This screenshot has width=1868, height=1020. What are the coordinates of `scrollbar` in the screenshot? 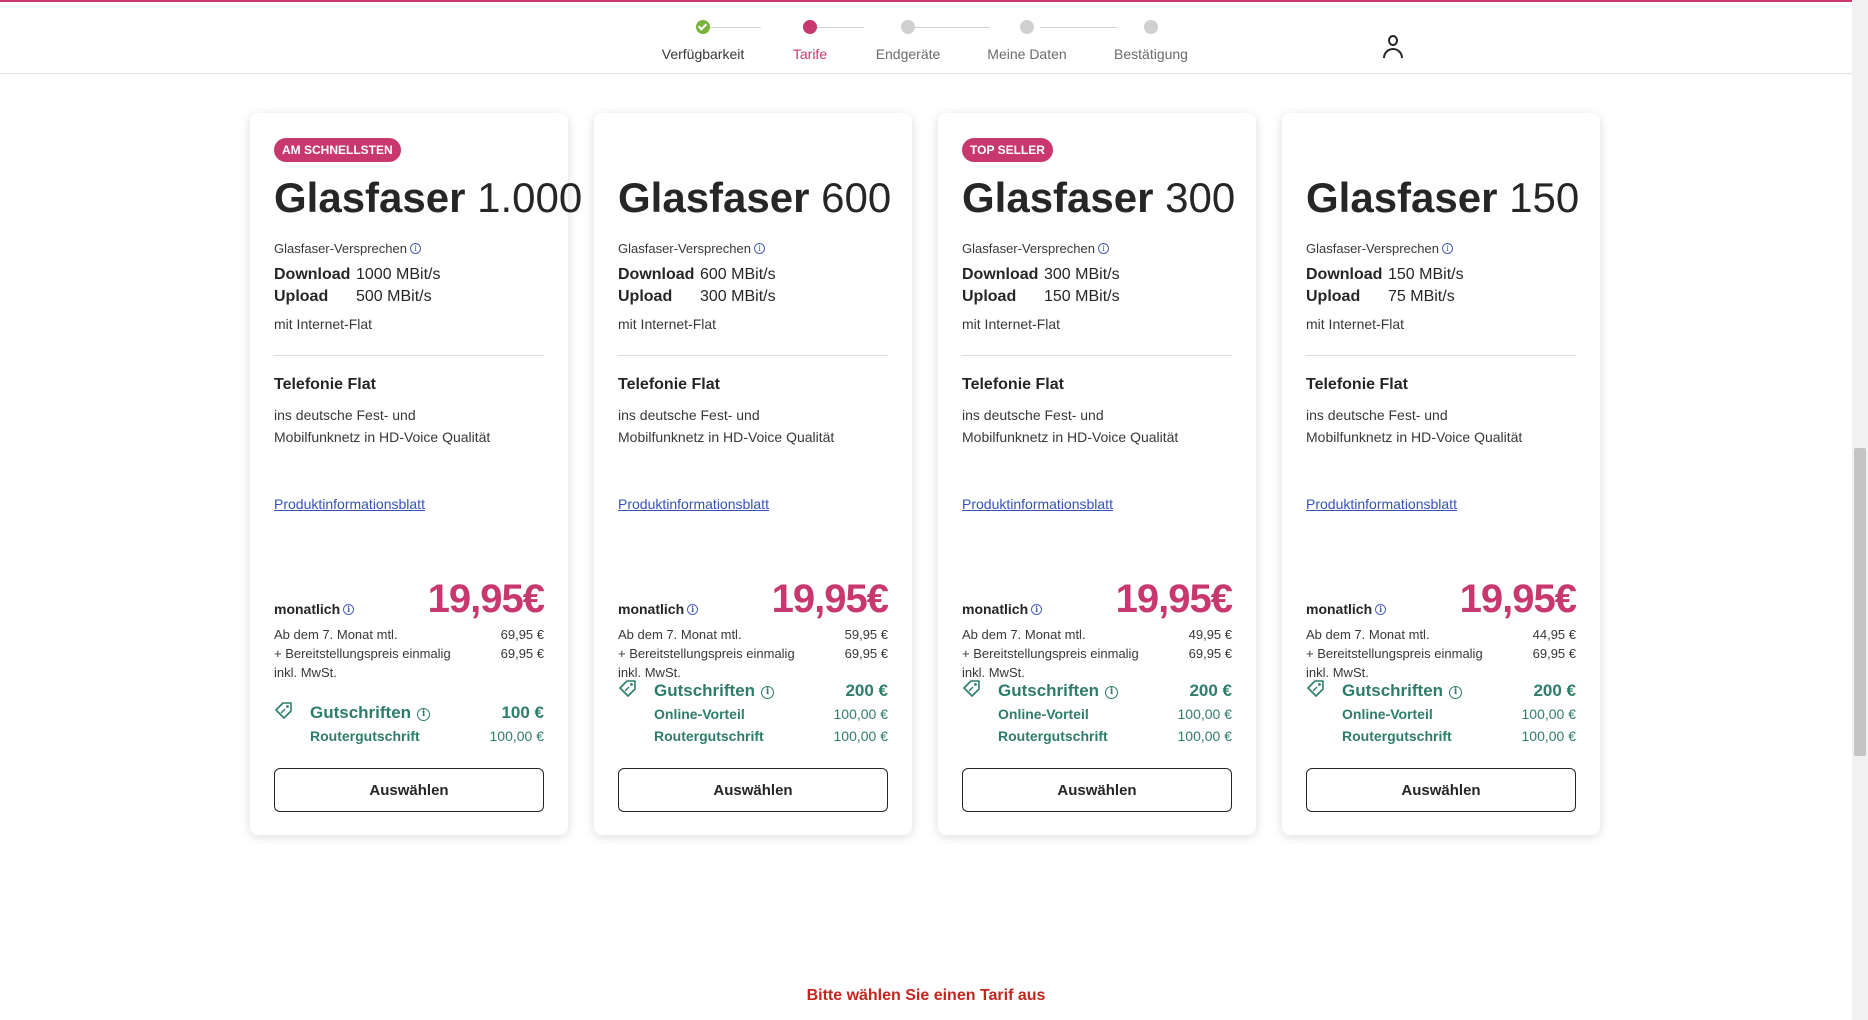 It's located at (1860, 510).